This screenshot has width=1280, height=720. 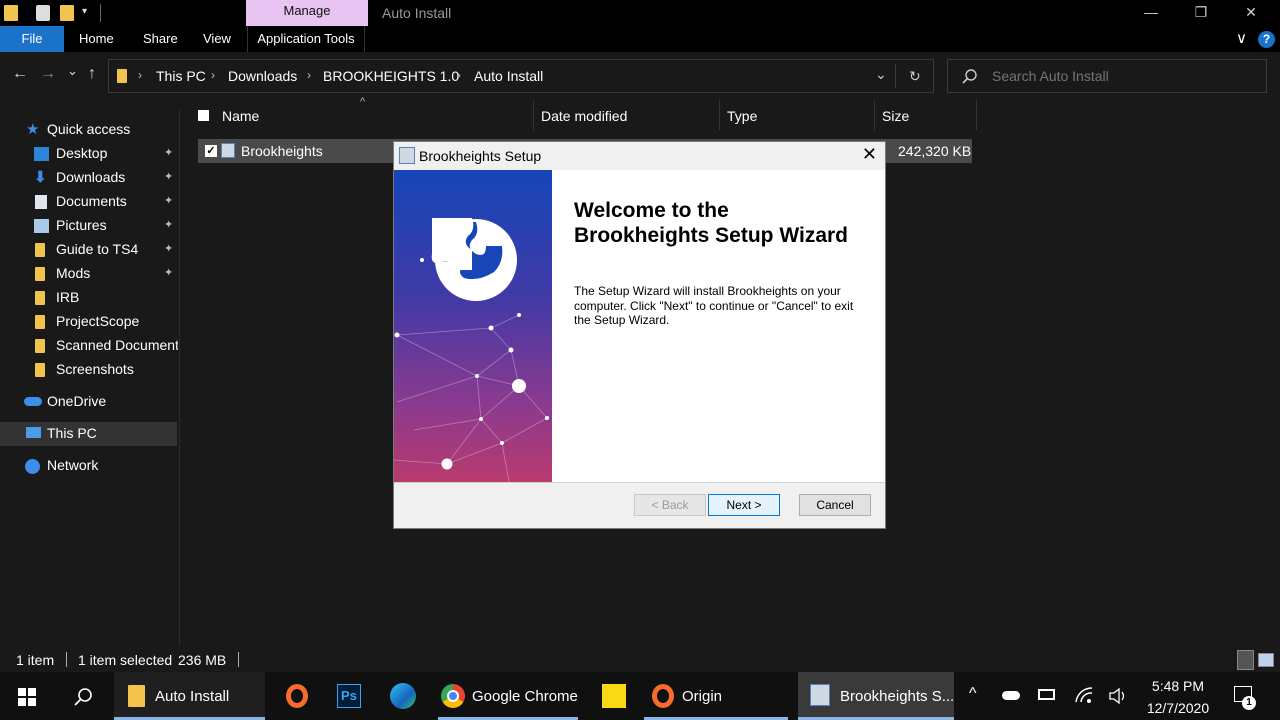 What do you see at coordinates (881, 74) in the screenshot?
I see `address-dropdown-icon: ⌄` at bounding box center [881, 74].